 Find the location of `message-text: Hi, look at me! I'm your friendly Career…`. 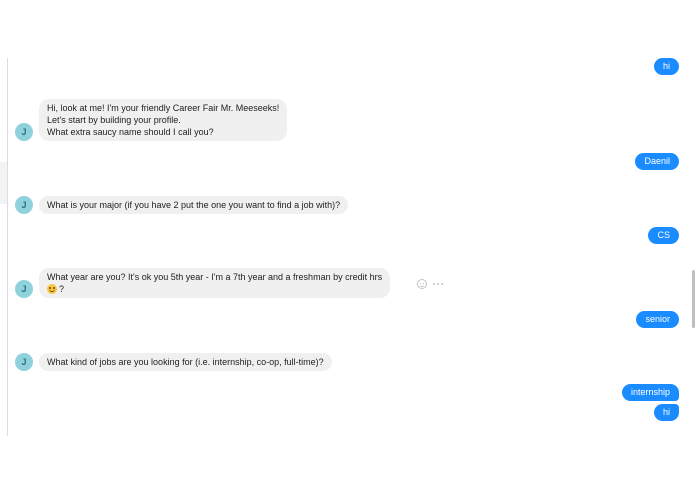

message-text: Hi, look at me! I'm your friendly Career… is located at coordinates (163, 108).